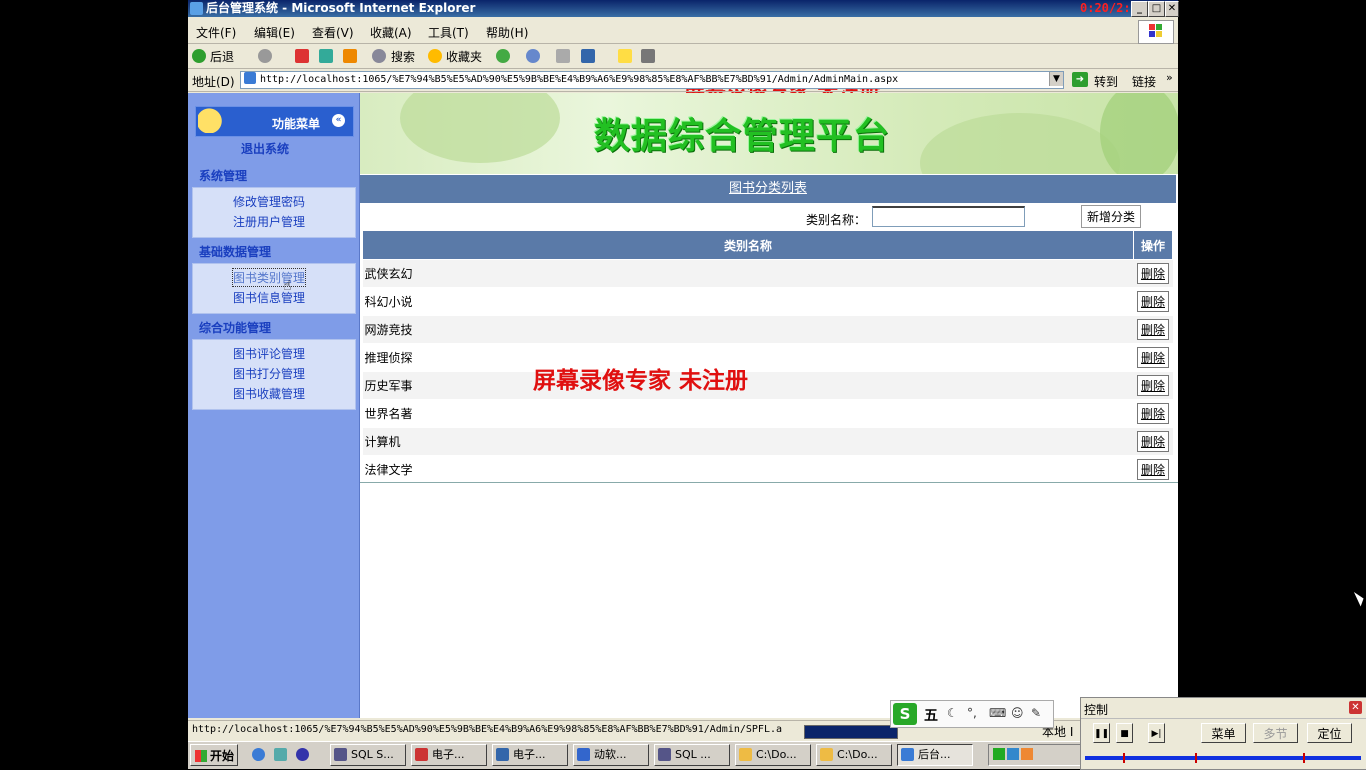  I want to click on menu-file: 文件(F), so click(216, 32).